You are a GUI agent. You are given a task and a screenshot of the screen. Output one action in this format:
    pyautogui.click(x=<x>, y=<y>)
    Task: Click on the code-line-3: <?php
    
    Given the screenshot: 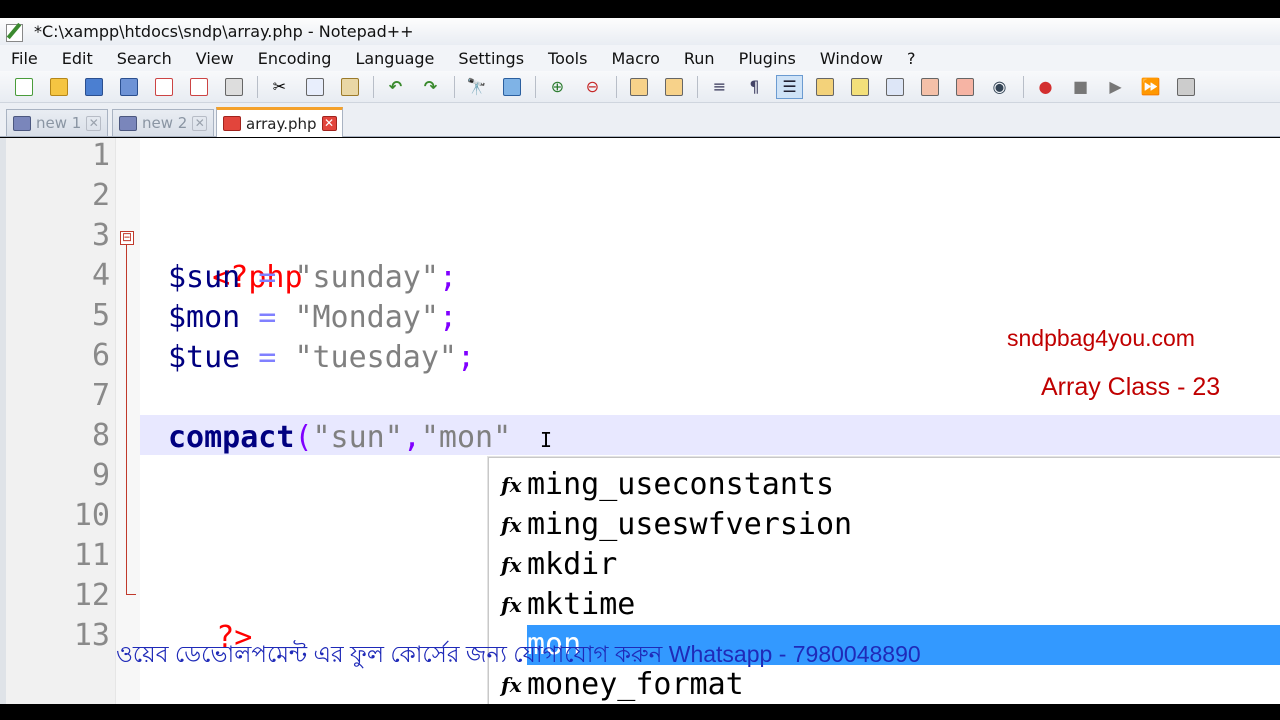 What is the action you would take?
    pyautogui.click(x=221, y=256)
    